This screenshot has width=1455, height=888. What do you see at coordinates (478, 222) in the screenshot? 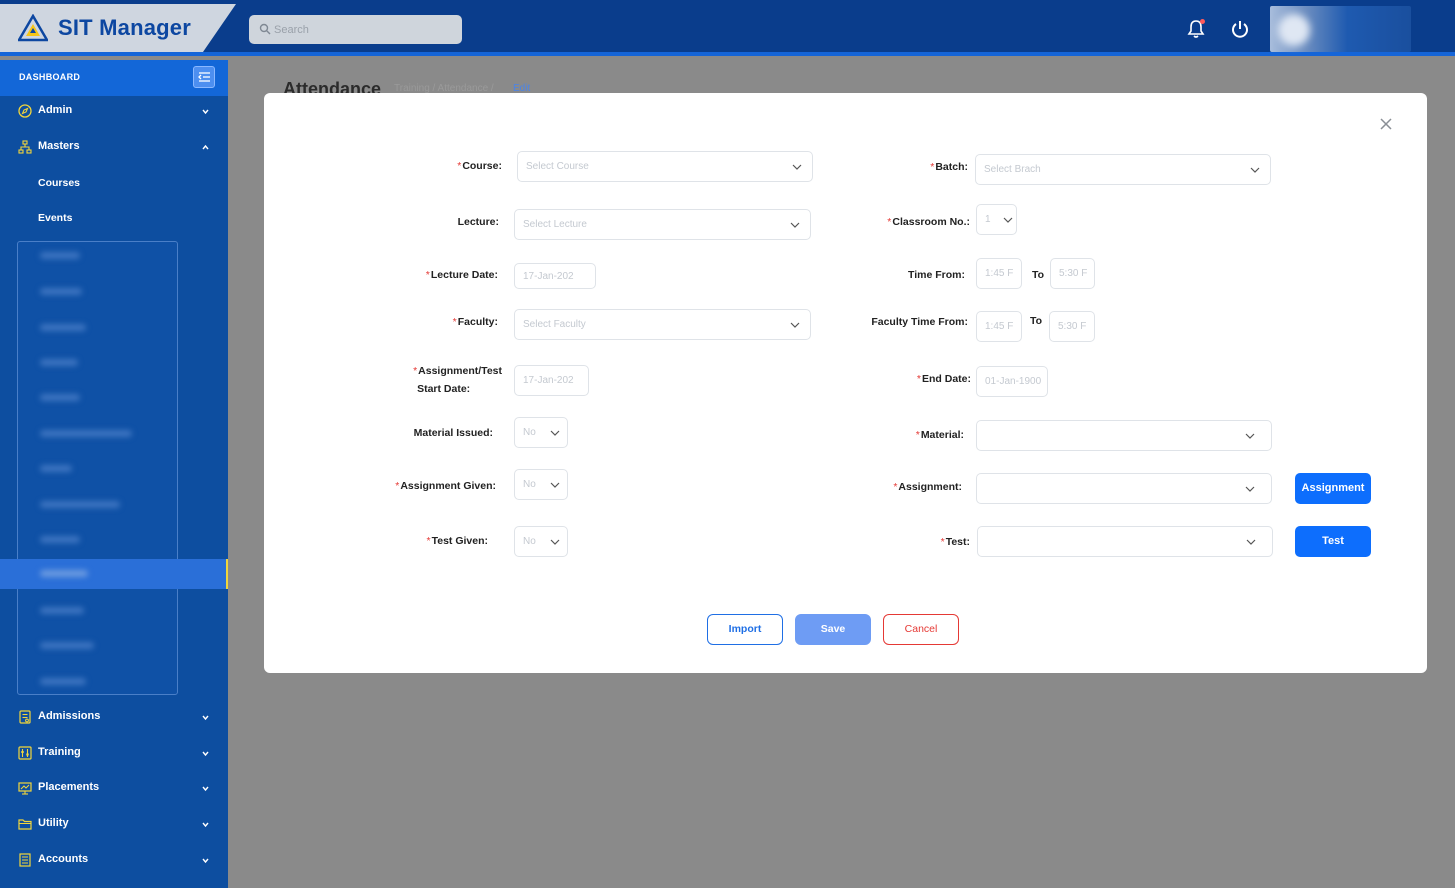
I see `lecture-label: Lecture:` at bounding box center [478, 222].